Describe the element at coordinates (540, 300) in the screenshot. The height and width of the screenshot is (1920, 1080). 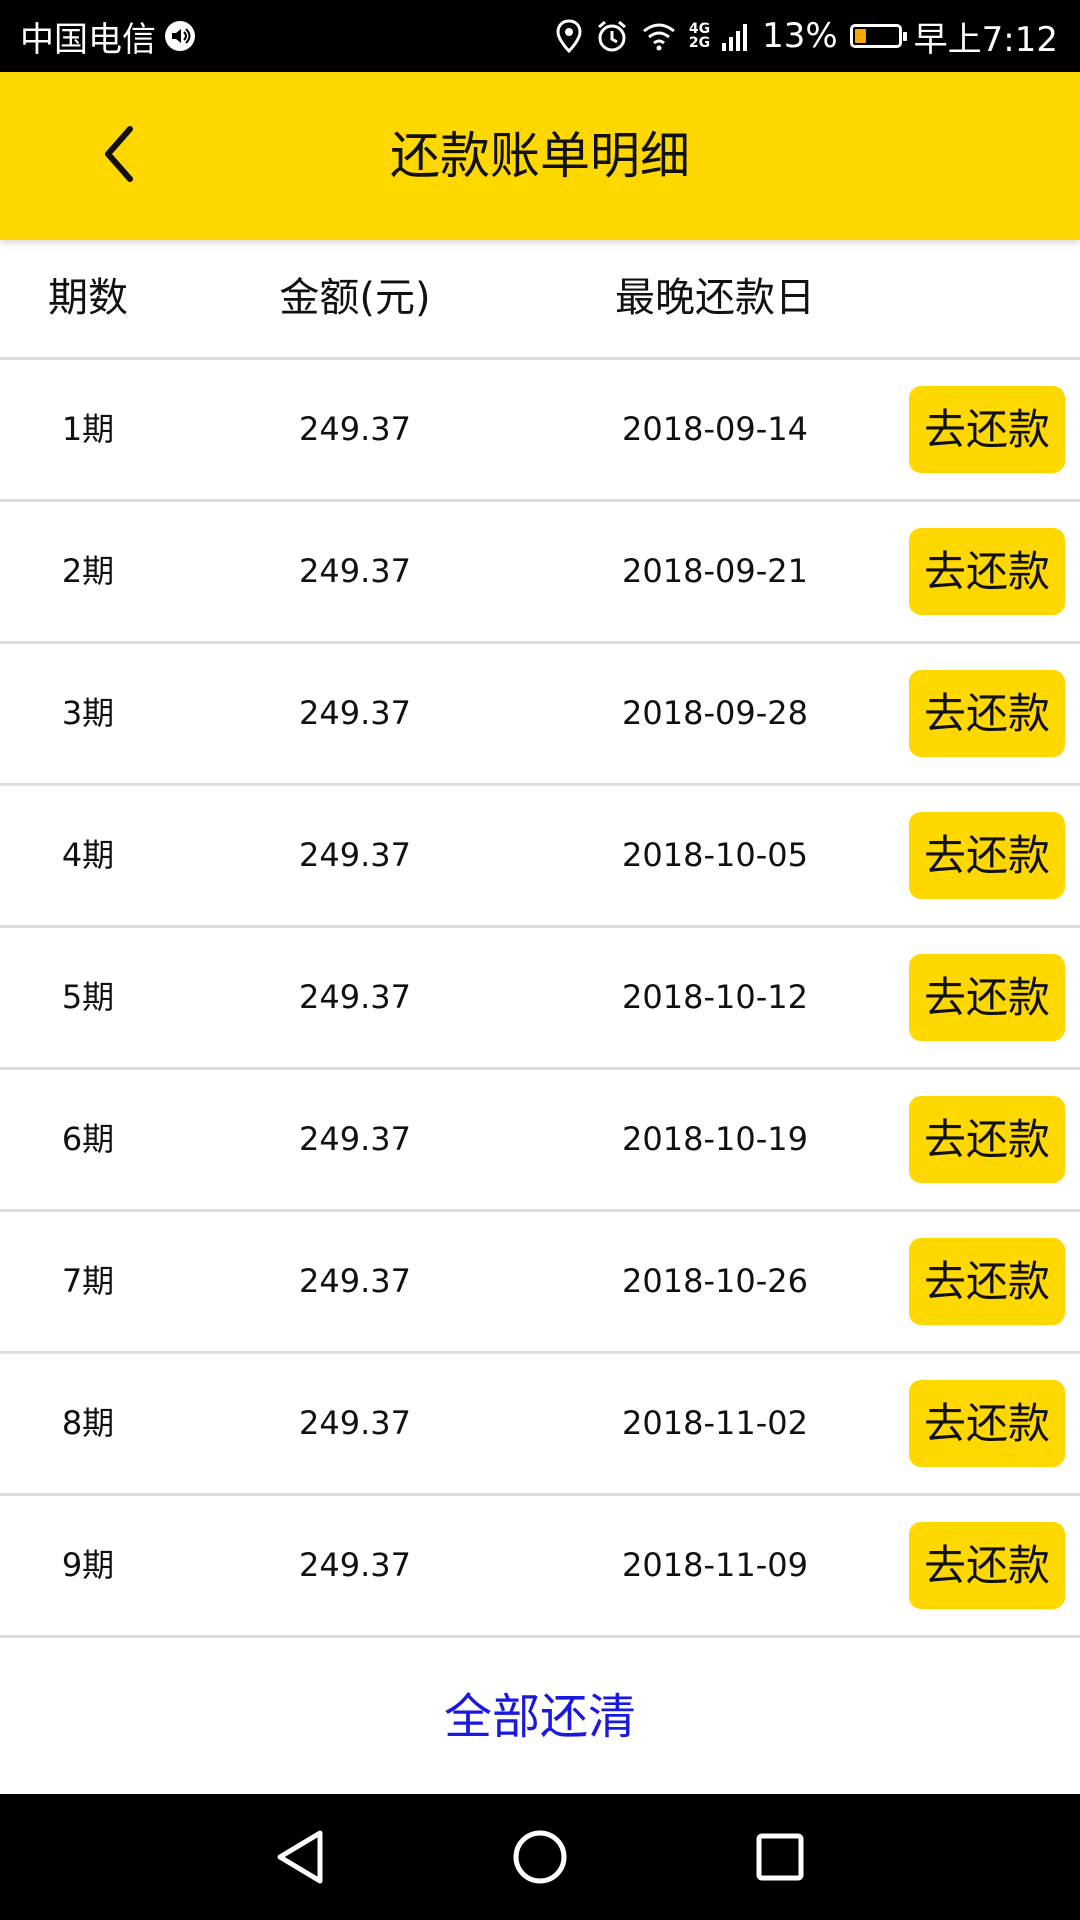
I see `table-header: 期数 金额(元) 最晚还款日` at that location.